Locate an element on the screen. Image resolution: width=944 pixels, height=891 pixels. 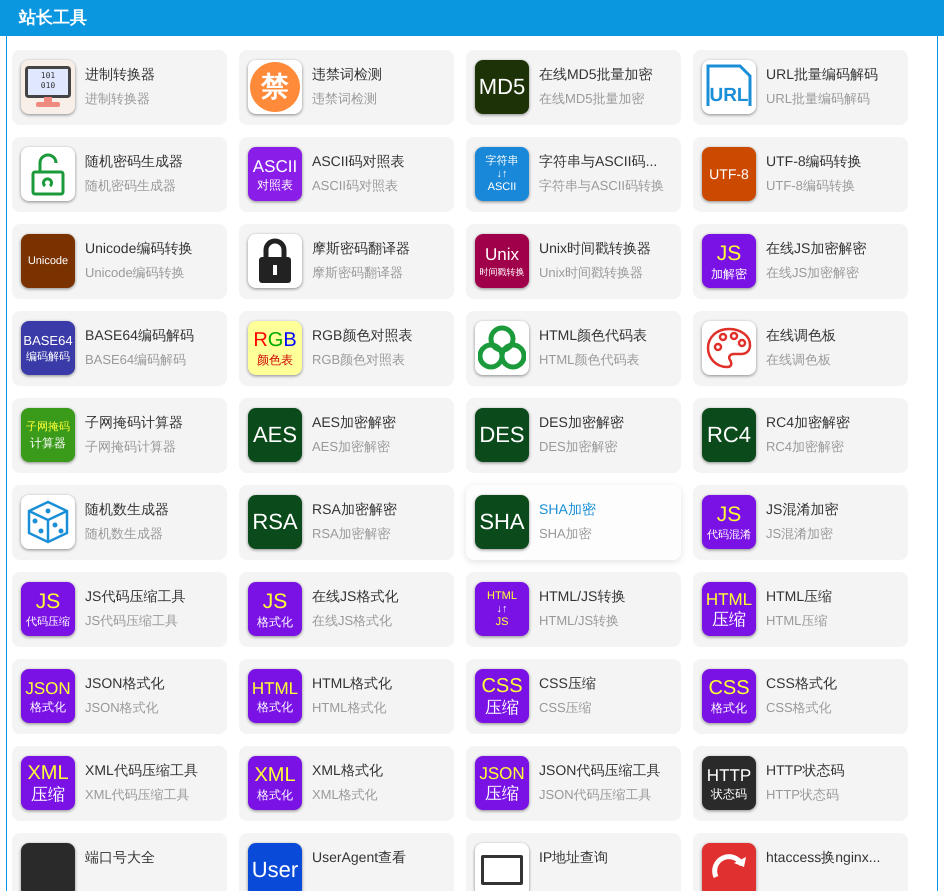
tool-card: Unicode Unicode编码转换 Unicode编码转换 is located at coordinates (119, 261).